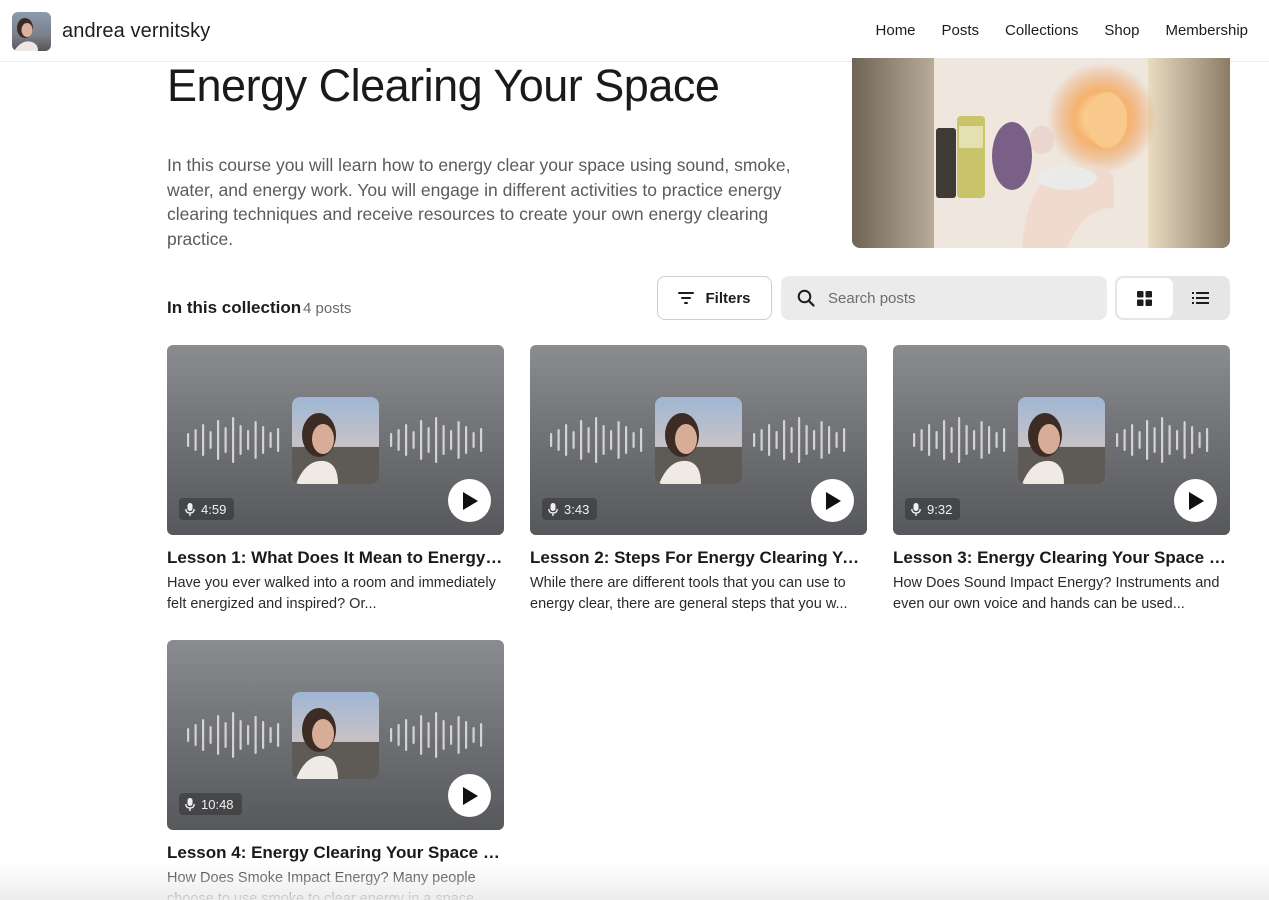  I want to click on brand: andrea vernitsky, so click(111, 31).